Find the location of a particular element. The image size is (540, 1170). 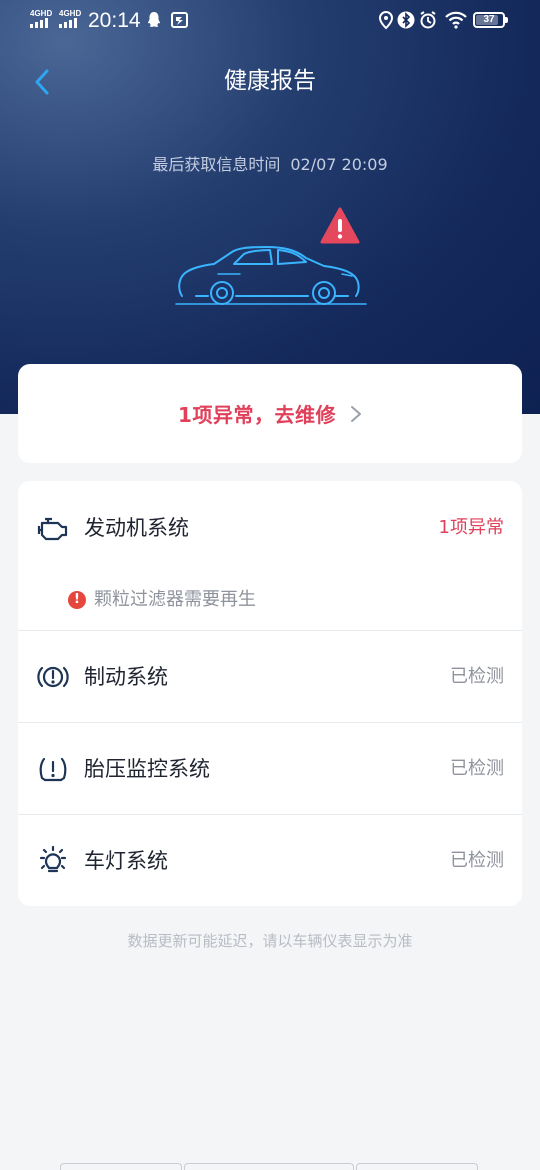

repair-label: 1项异常，去维修 is located at coordinates (257, 415).